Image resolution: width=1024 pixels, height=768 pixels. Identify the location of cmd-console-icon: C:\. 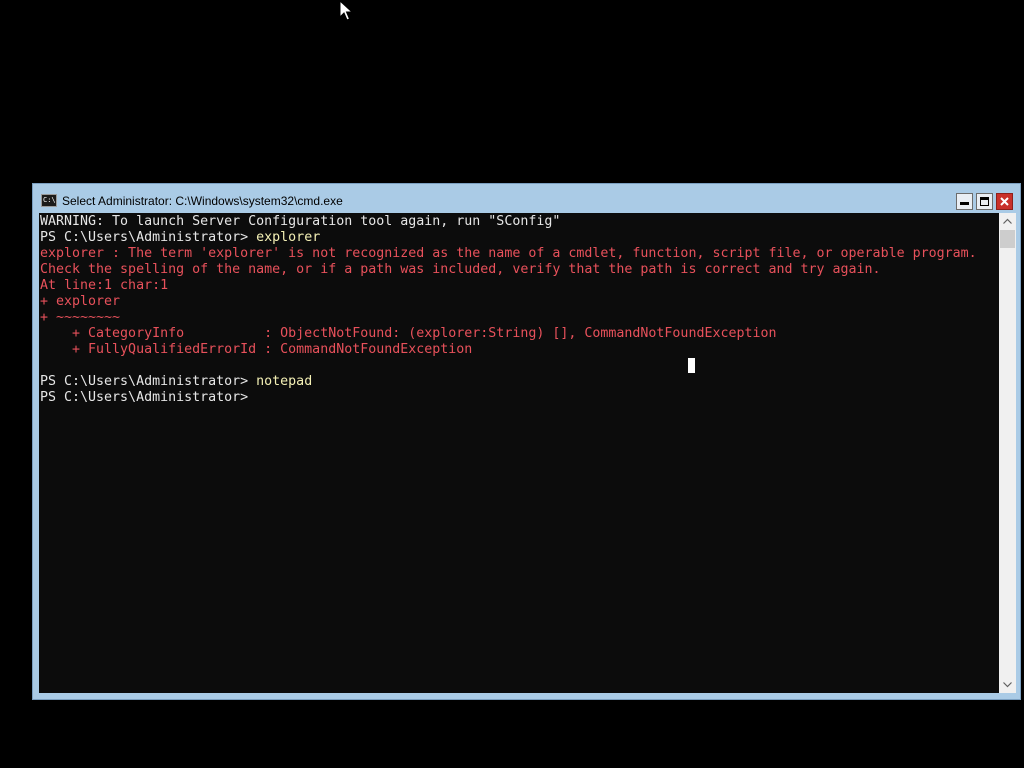
(49, 200).